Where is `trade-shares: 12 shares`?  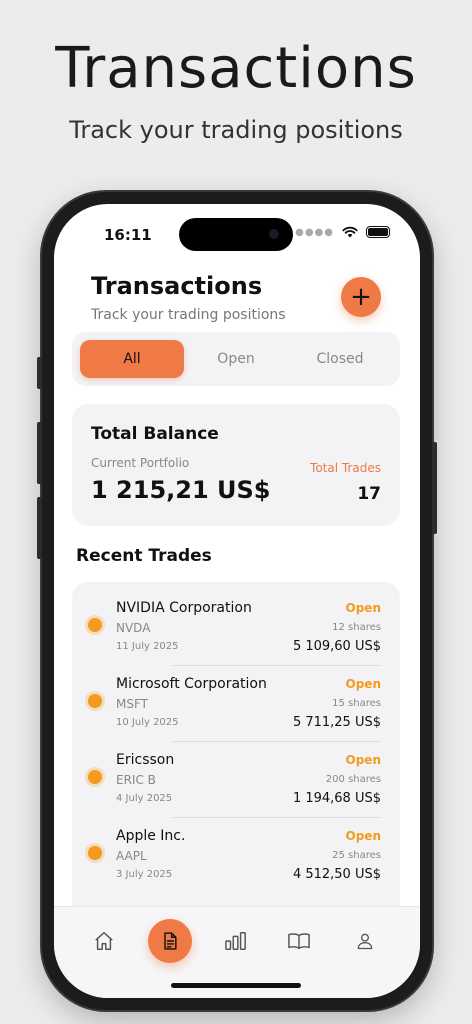 trade-shares: 12 shares is located at coordinates (356, 627).